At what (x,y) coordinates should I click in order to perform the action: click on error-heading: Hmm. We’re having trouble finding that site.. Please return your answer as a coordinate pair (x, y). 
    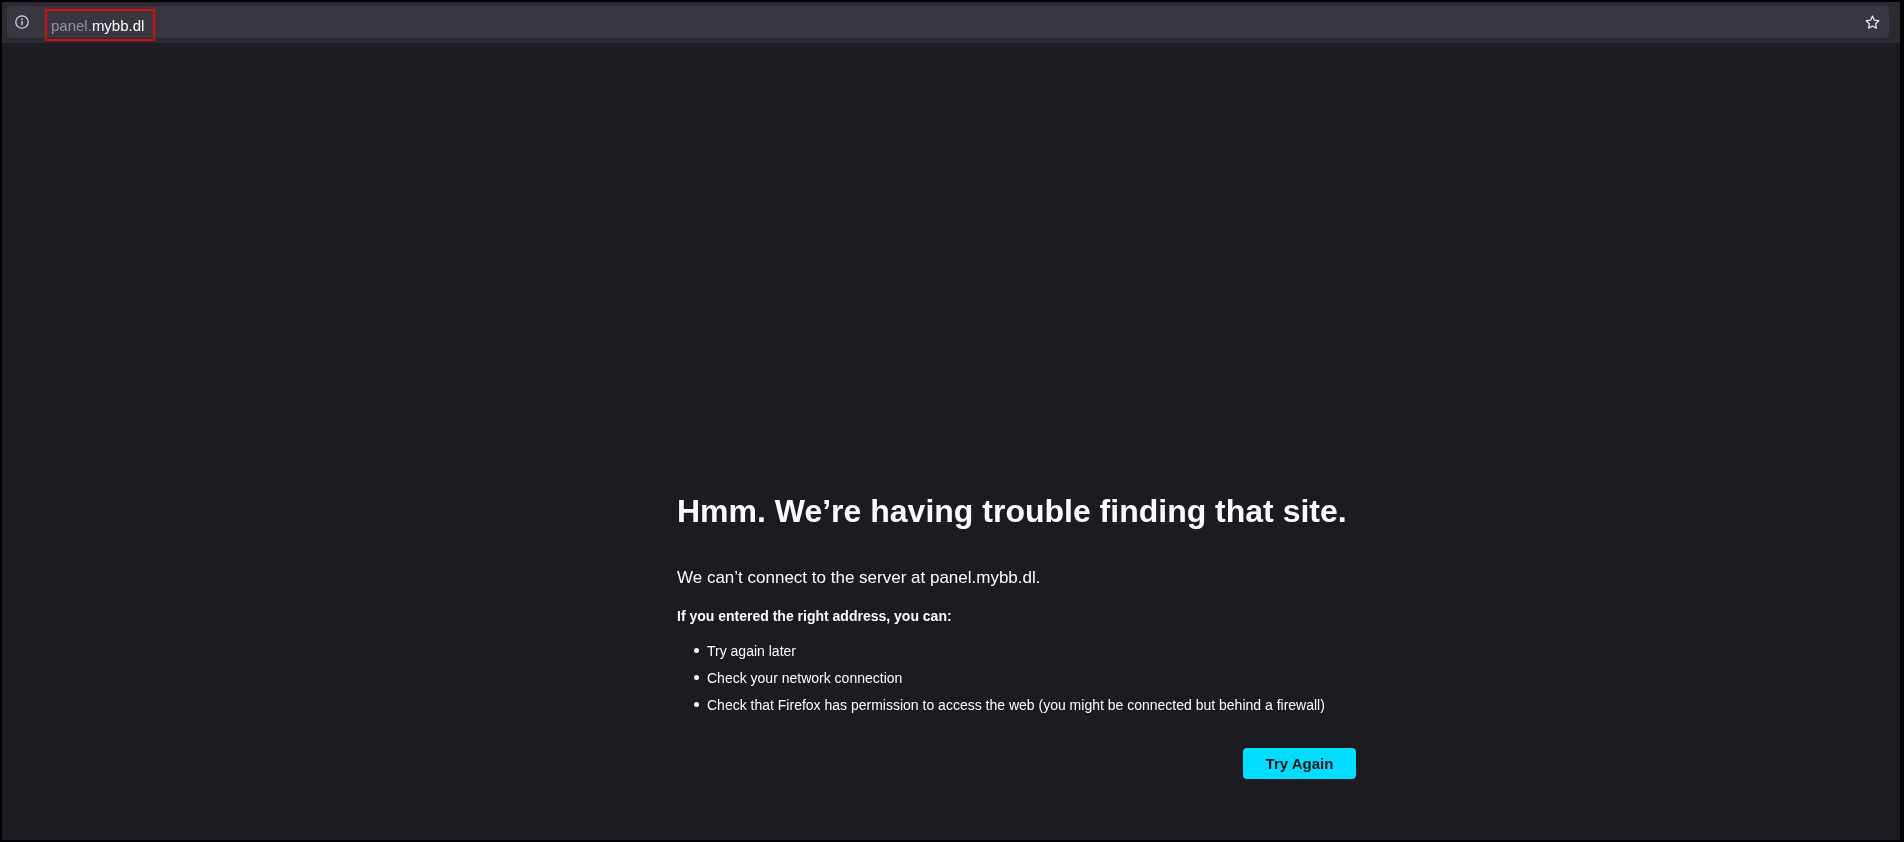
    Looking at the image, I should click on (1012, 511).